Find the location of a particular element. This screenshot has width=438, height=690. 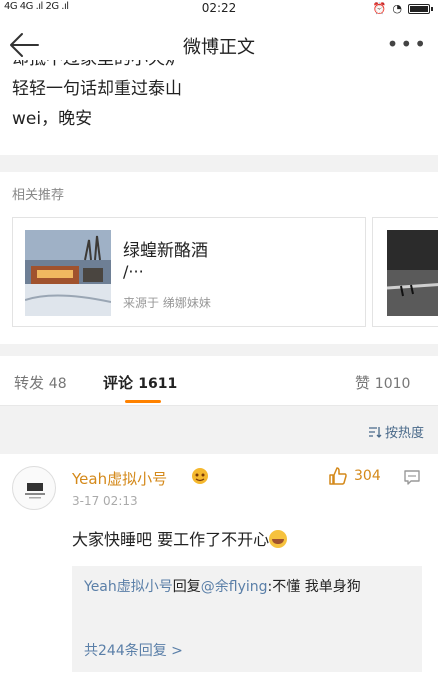

thumbs-up-icon is located at coordinates (338, 476).